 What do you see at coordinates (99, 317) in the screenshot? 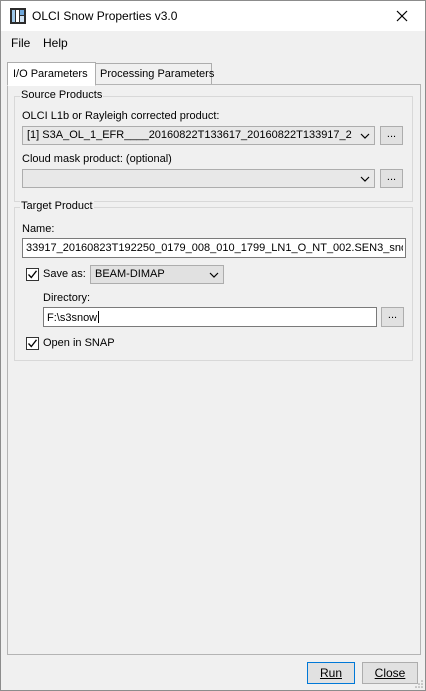
I see `text-caret` at bounding box center [99, 317].